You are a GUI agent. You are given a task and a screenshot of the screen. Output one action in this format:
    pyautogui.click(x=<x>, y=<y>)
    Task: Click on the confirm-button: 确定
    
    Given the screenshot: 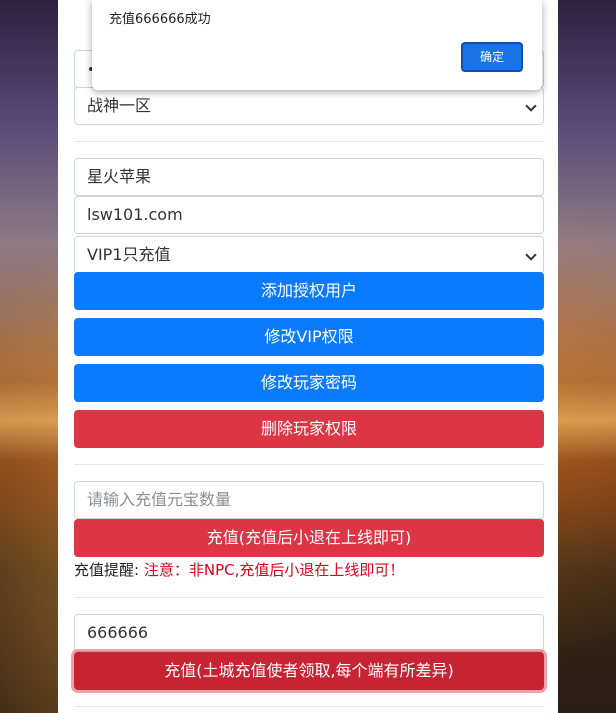 What is the action you would take?
    pyautogui.click(x=492, y=57)
    